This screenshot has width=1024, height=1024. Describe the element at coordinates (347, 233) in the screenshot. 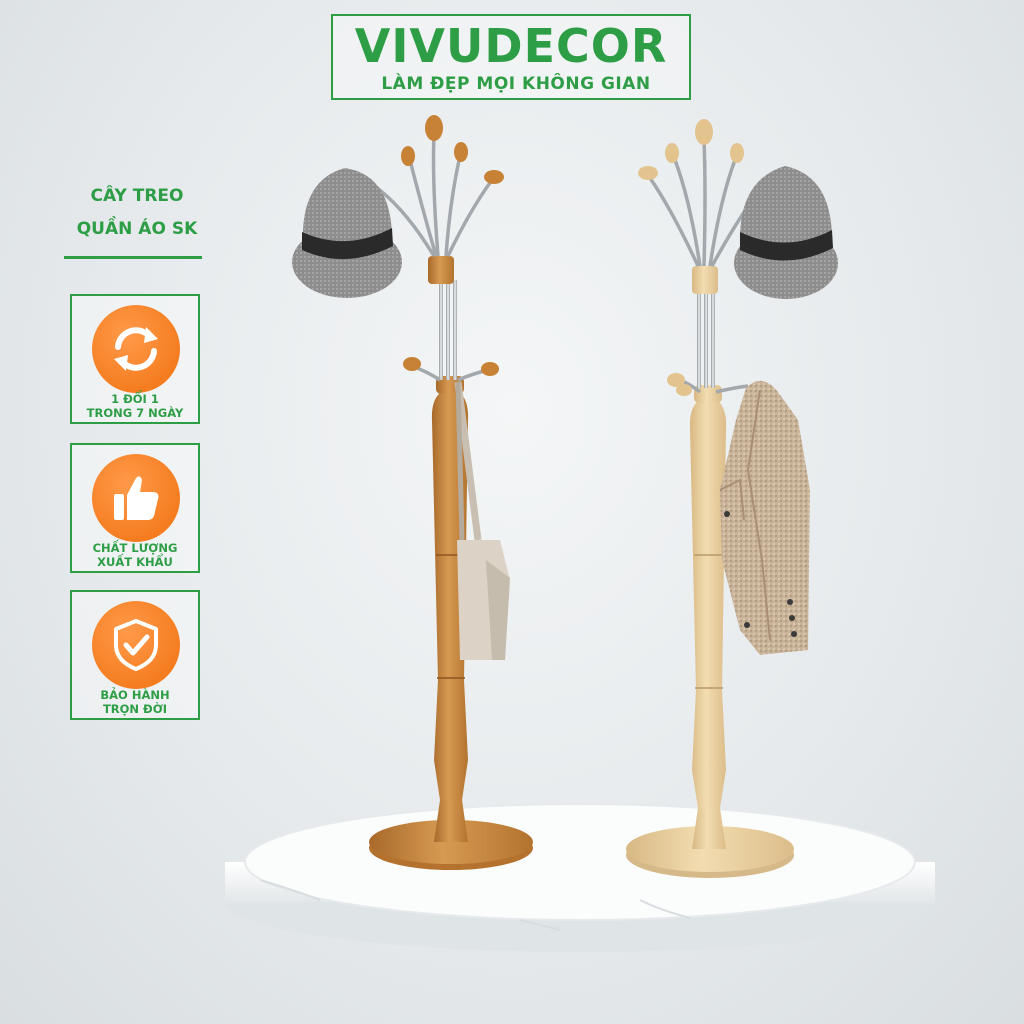

I see `hat-left` at that location.